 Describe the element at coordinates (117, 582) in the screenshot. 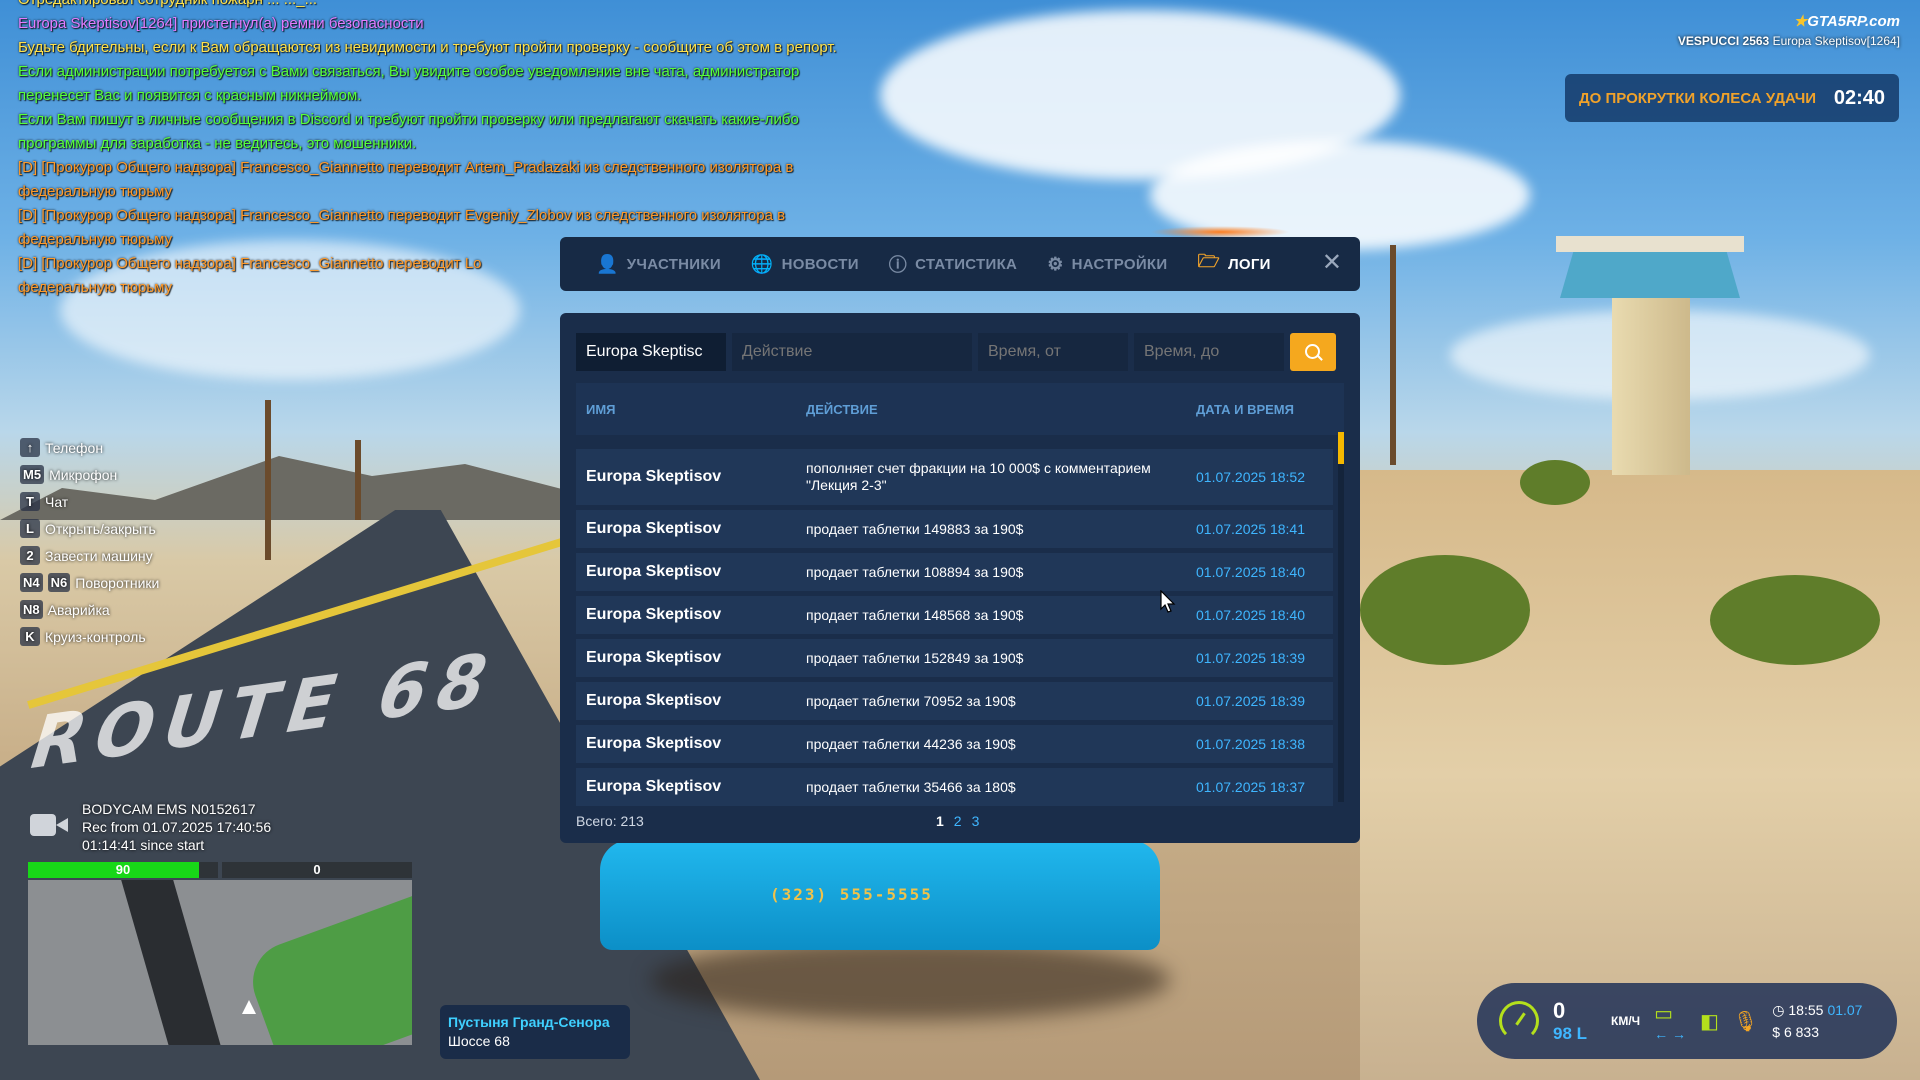

I see `hint-label: Поворотники` at that location.